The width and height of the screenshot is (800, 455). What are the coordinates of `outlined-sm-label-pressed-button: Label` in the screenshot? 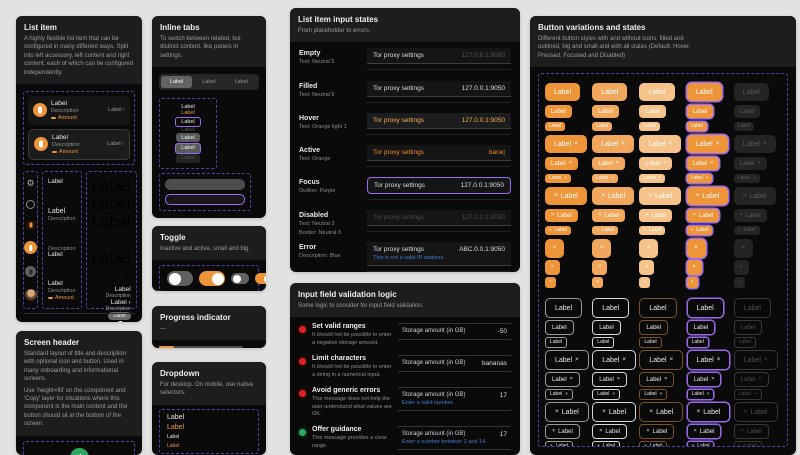 It's located at (650, 343).